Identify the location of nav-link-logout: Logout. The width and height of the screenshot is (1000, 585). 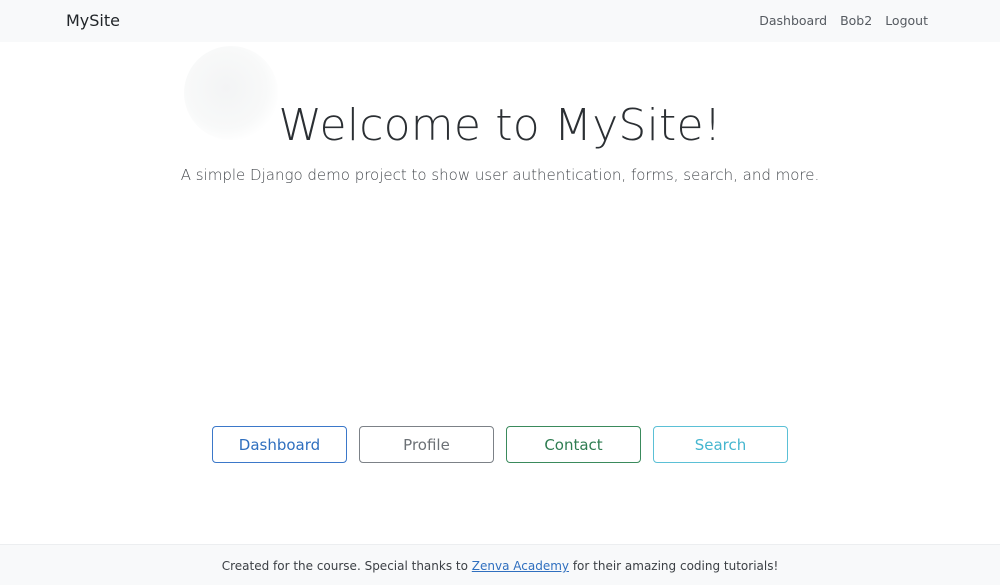
(906, 20).